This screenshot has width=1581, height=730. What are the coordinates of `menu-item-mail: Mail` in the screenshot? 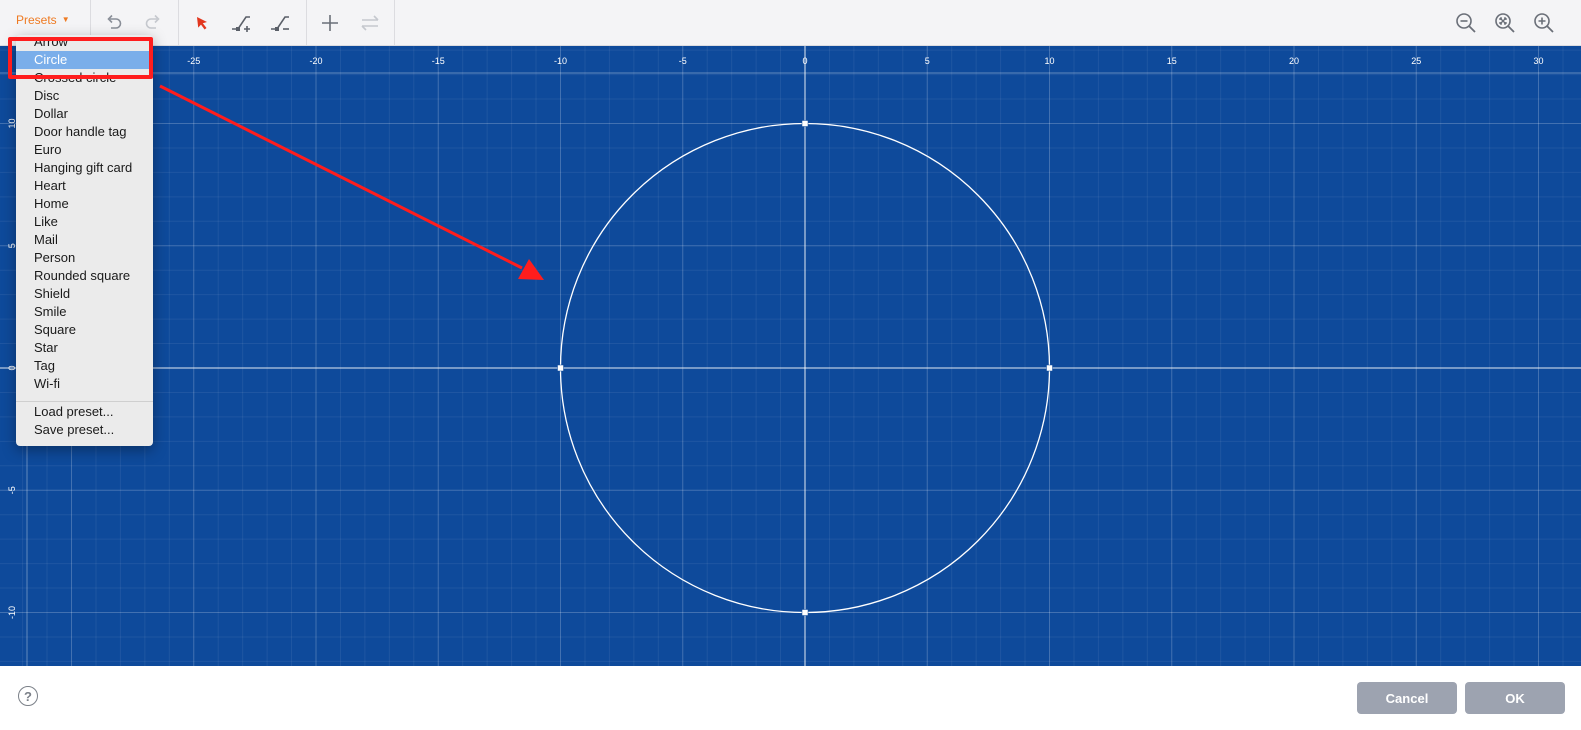 It's located at (84, 240).